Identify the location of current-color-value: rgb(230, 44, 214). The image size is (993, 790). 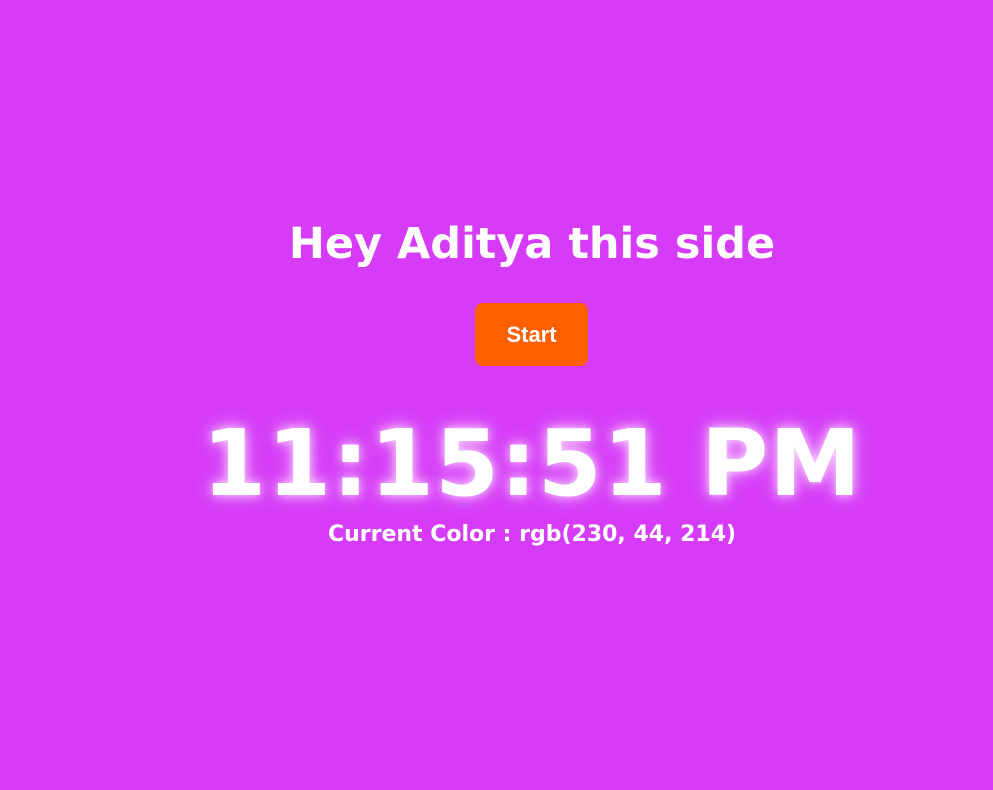
(628, 534).